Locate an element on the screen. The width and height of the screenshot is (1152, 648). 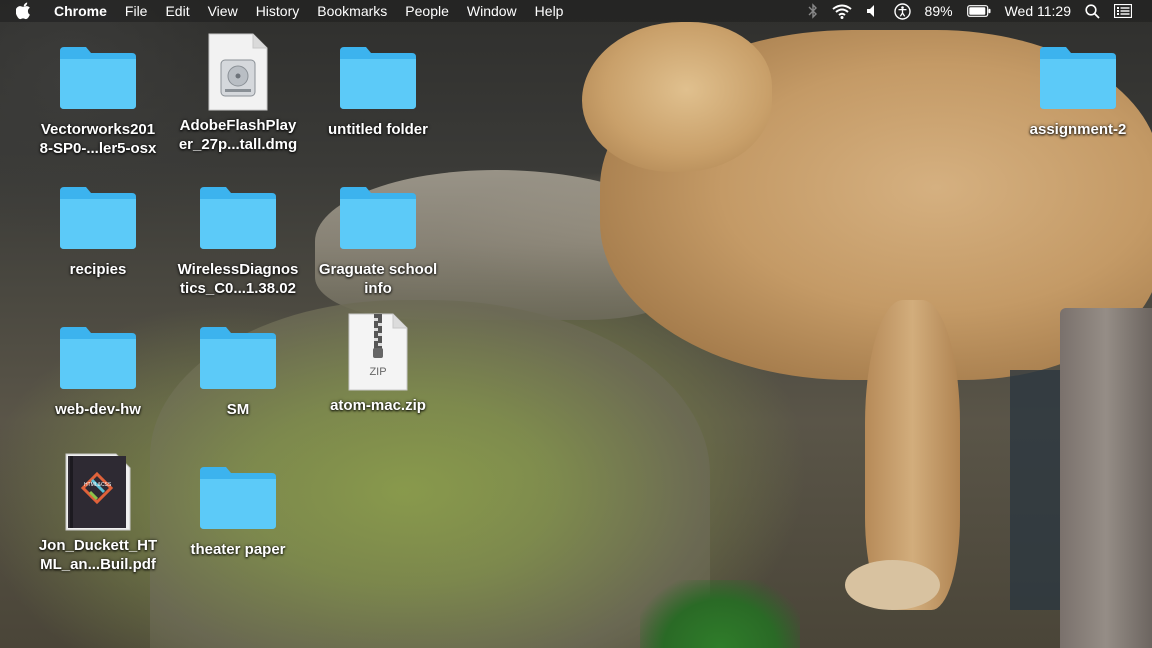
status-area: 89% Wed 11:29 is located at coordinates (980, 11).